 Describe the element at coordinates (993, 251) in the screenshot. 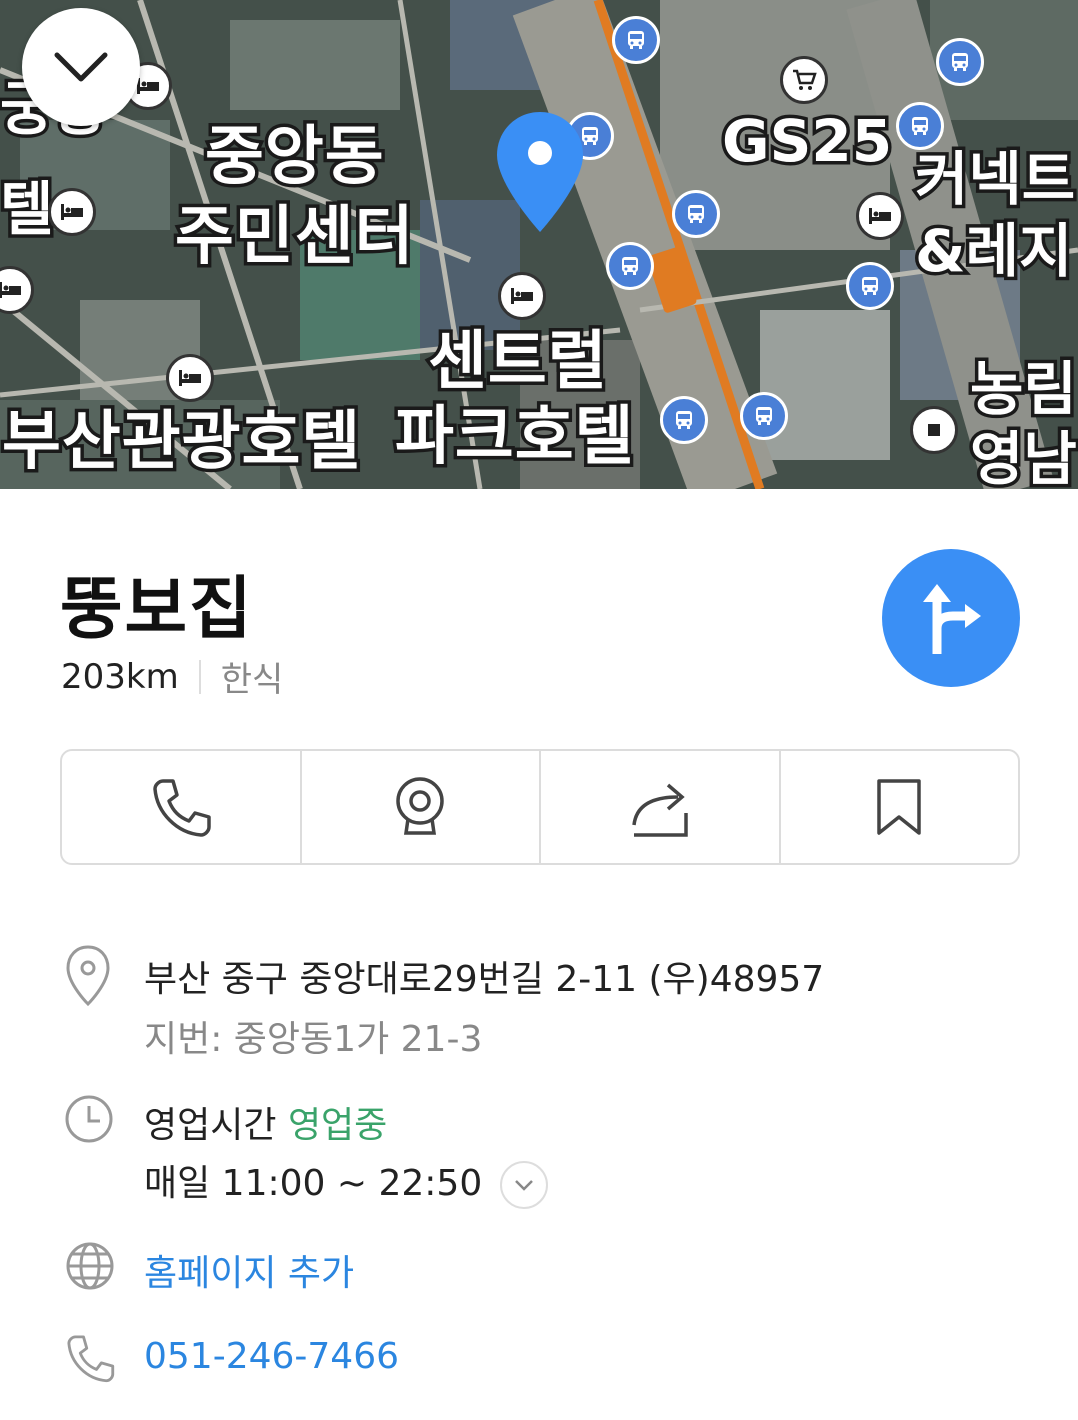

I see `map-label-connect-2: &레지` at that location.